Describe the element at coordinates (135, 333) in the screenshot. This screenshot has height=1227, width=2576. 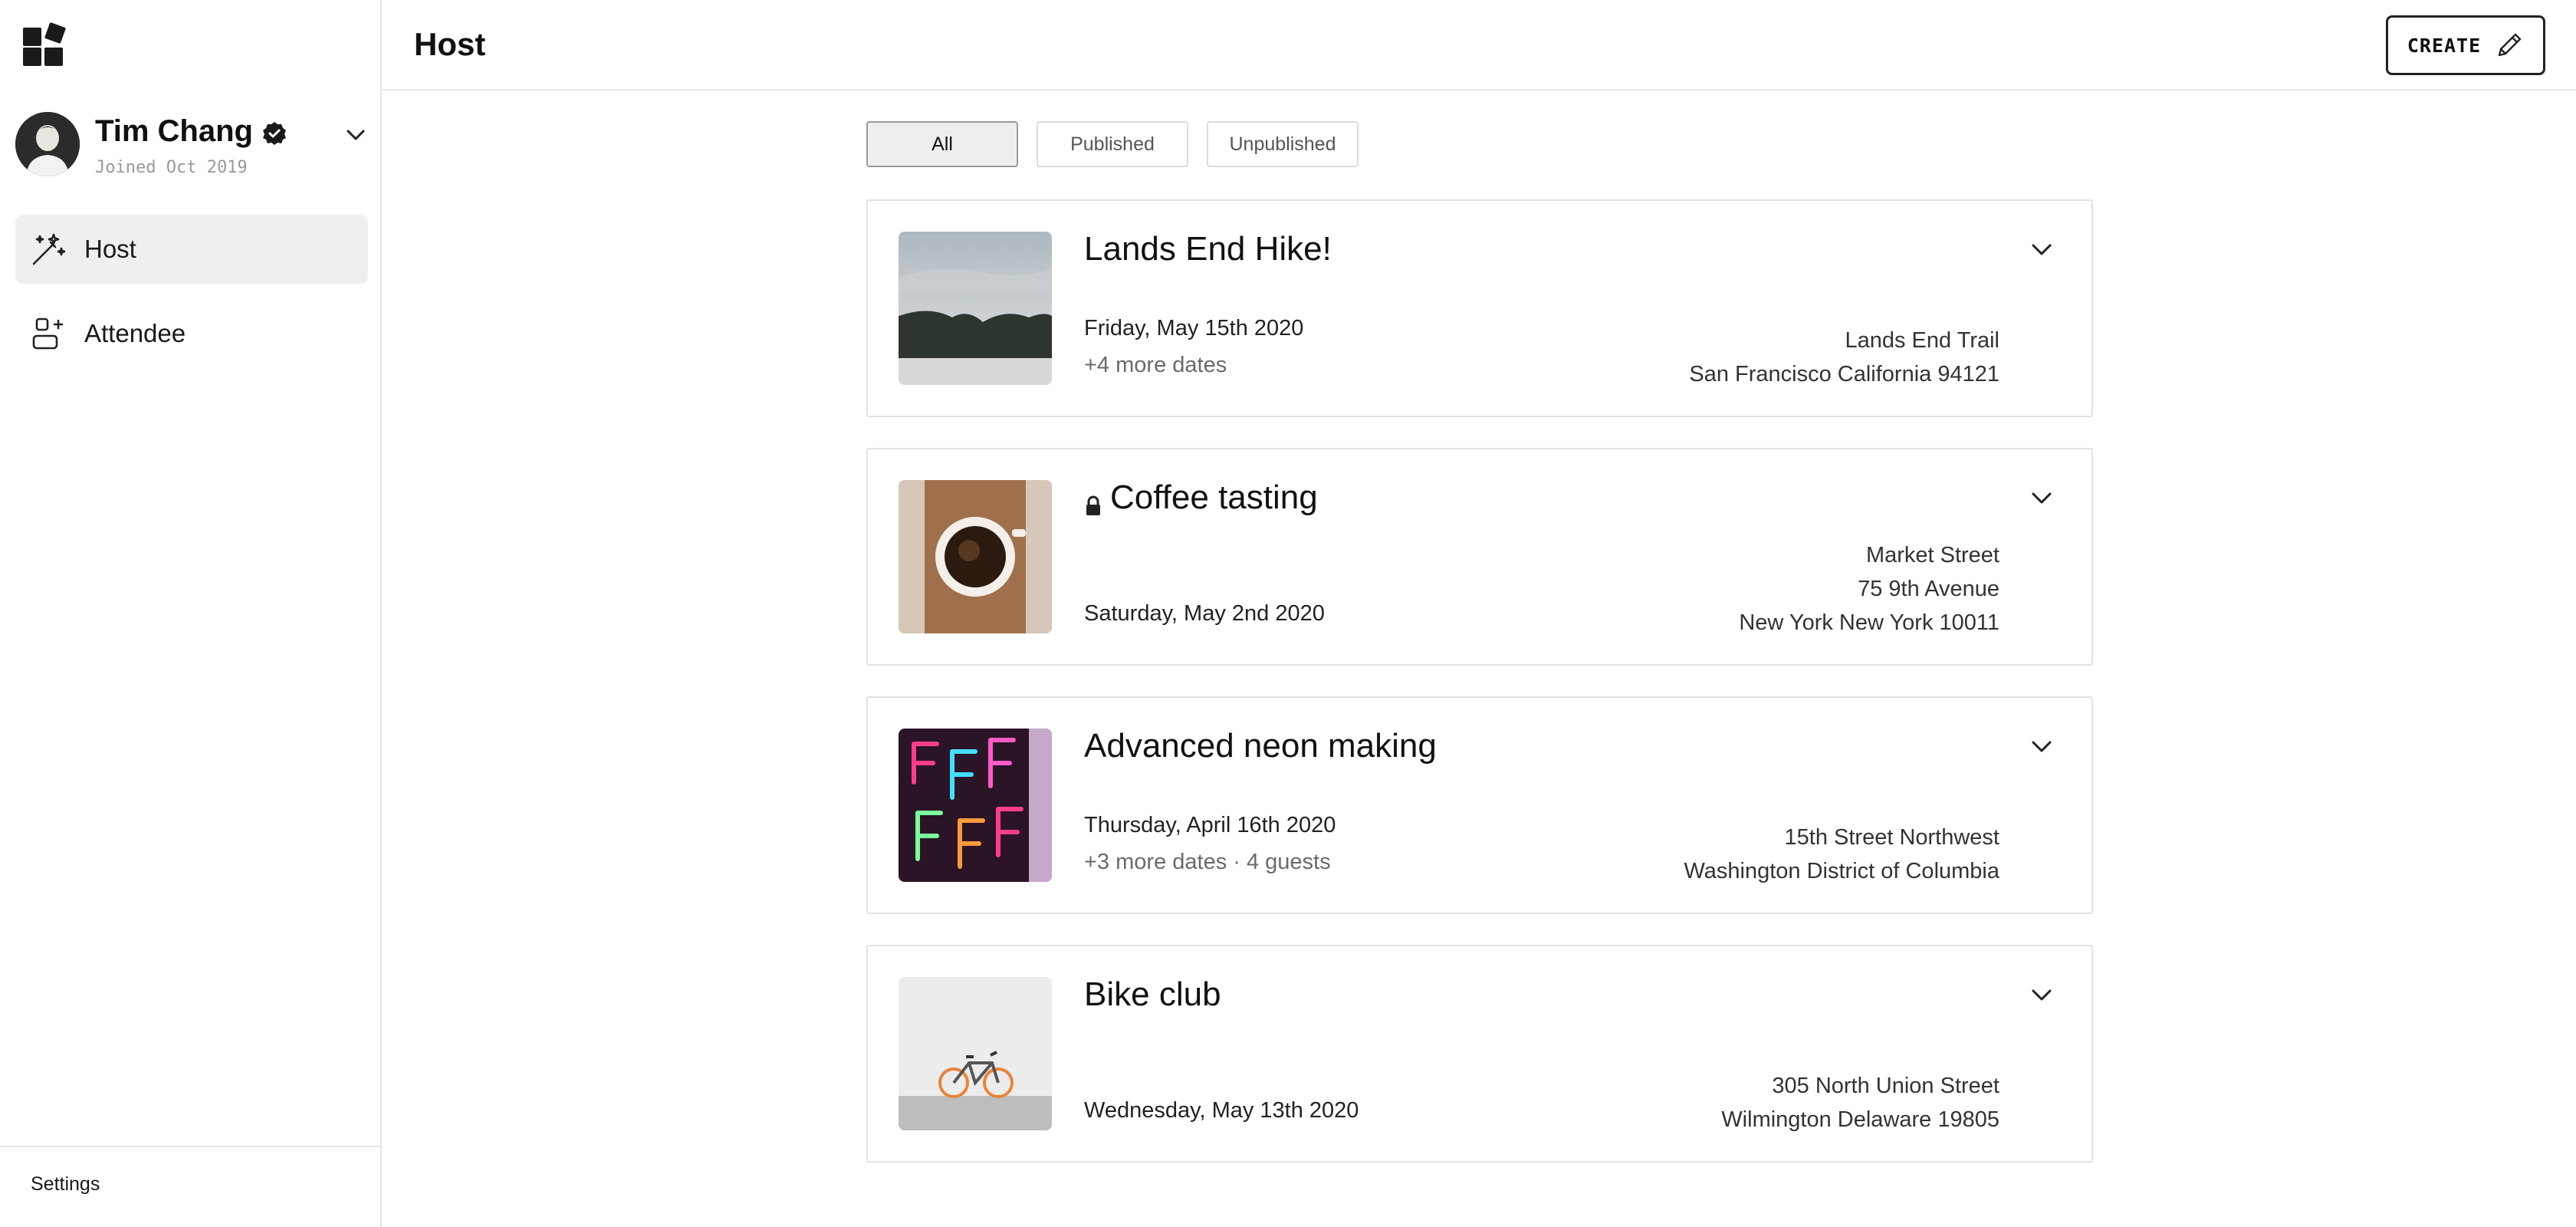
I see `sidebar-item-label: Attendee` at that location.